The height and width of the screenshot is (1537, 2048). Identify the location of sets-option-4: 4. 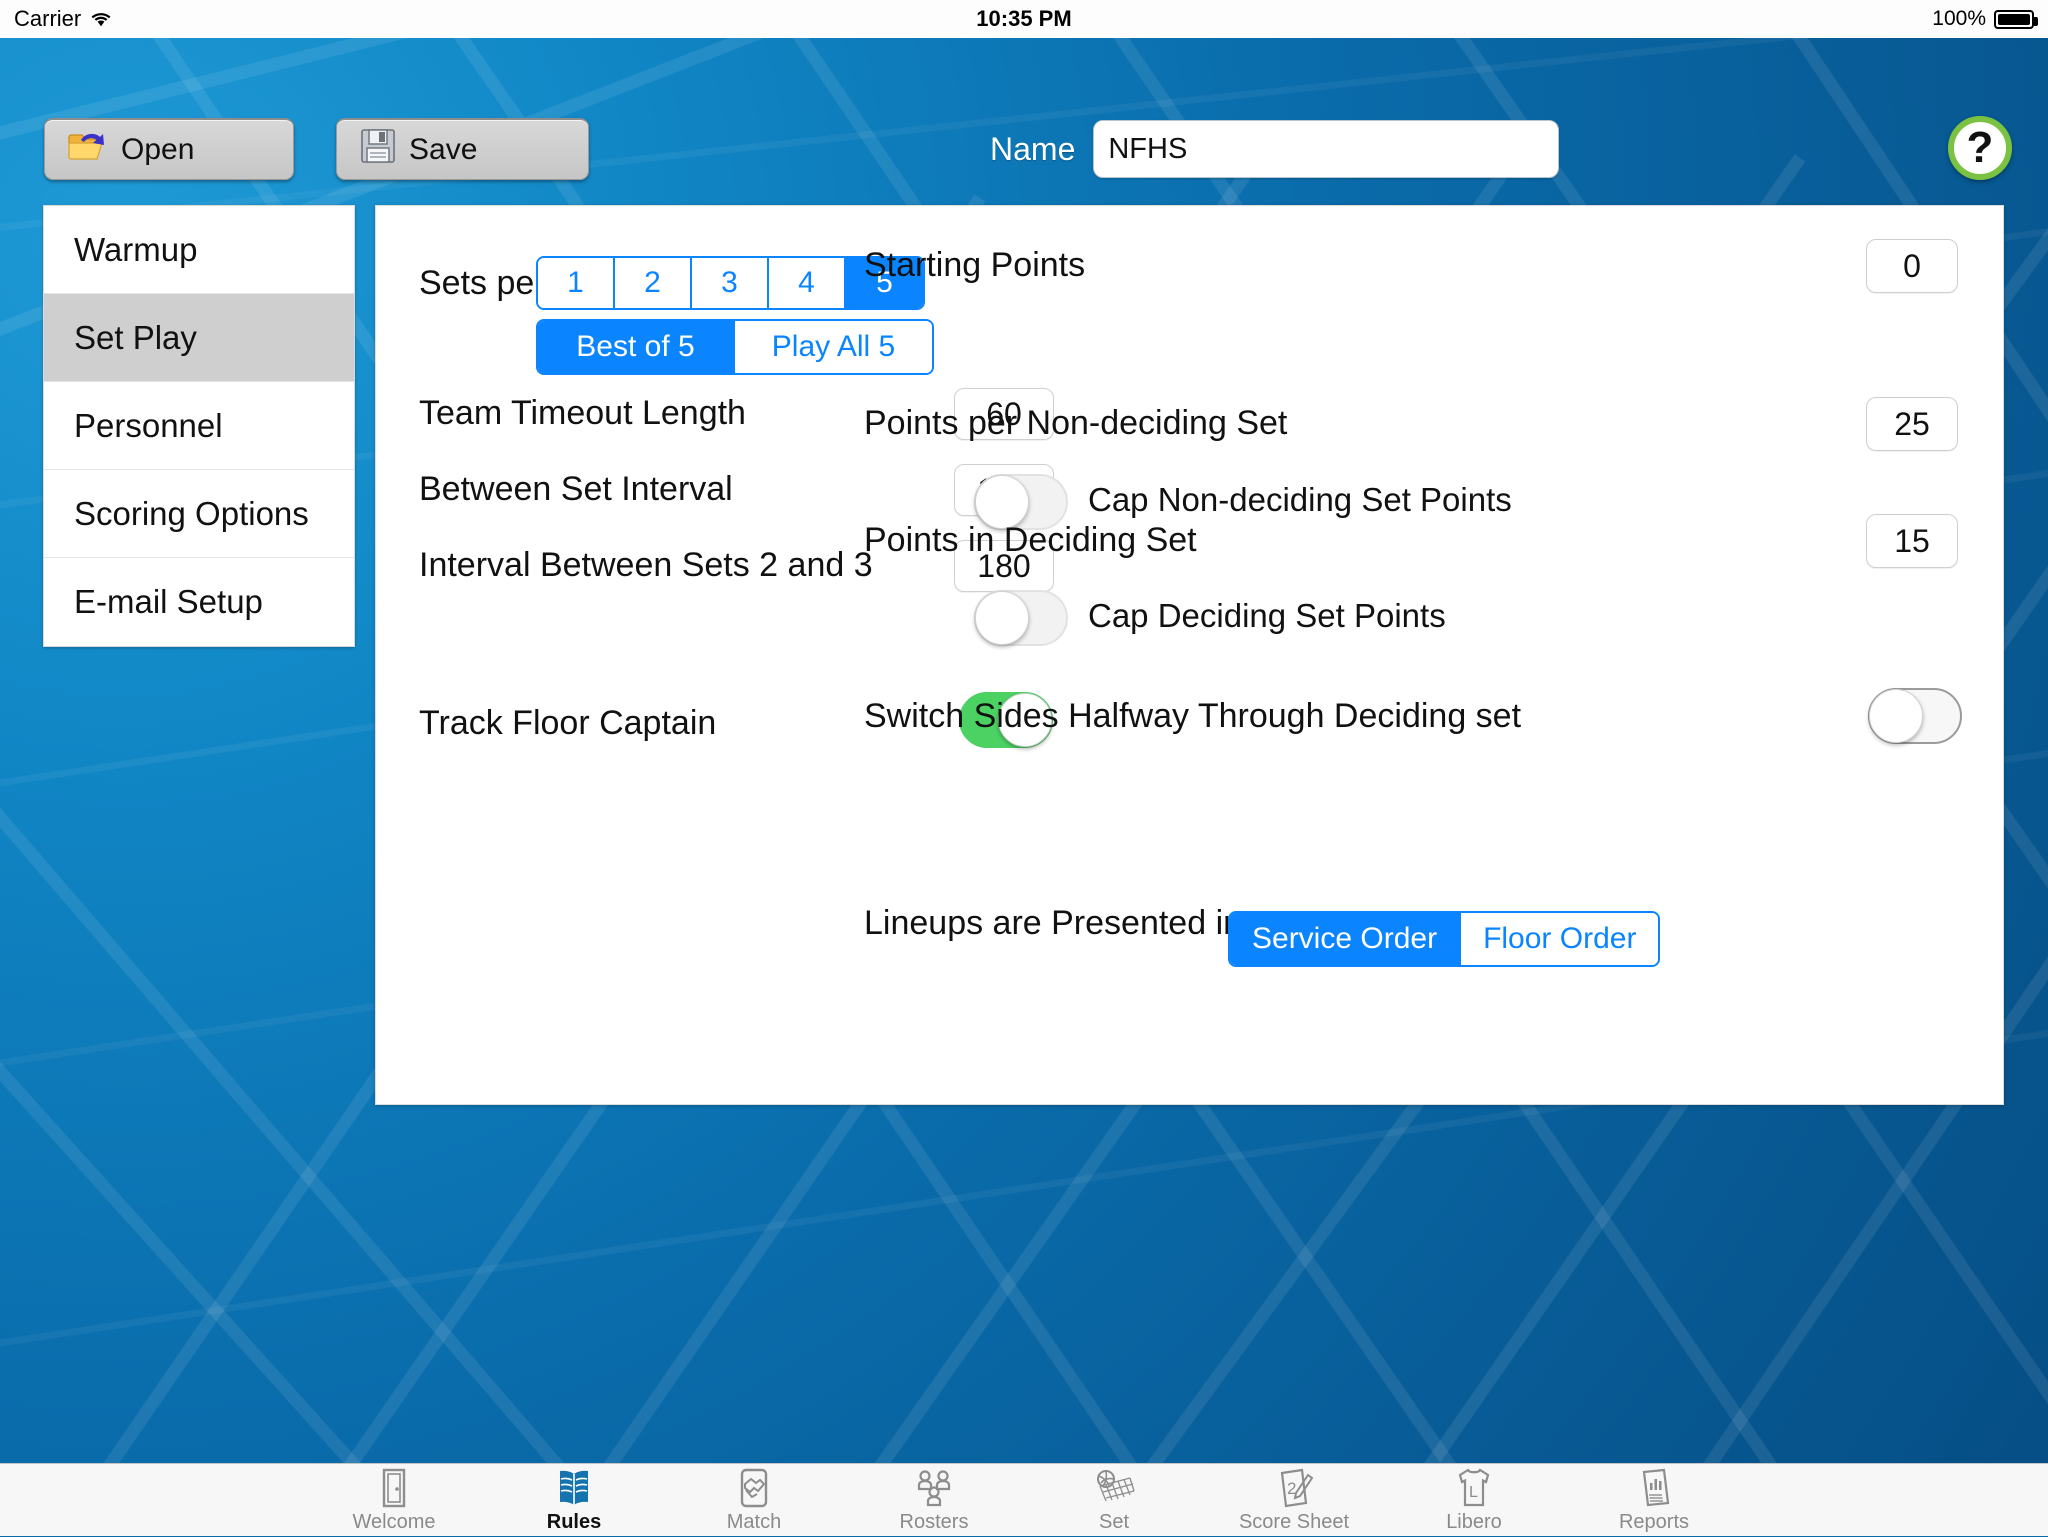
(807, 283).